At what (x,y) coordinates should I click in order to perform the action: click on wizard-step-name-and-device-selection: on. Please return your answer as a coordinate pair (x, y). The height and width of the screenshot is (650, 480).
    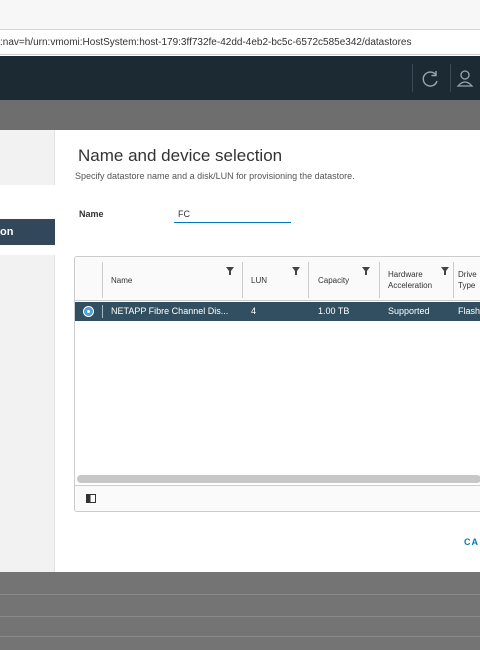
    Looking at the image, I should click on (27, 232).